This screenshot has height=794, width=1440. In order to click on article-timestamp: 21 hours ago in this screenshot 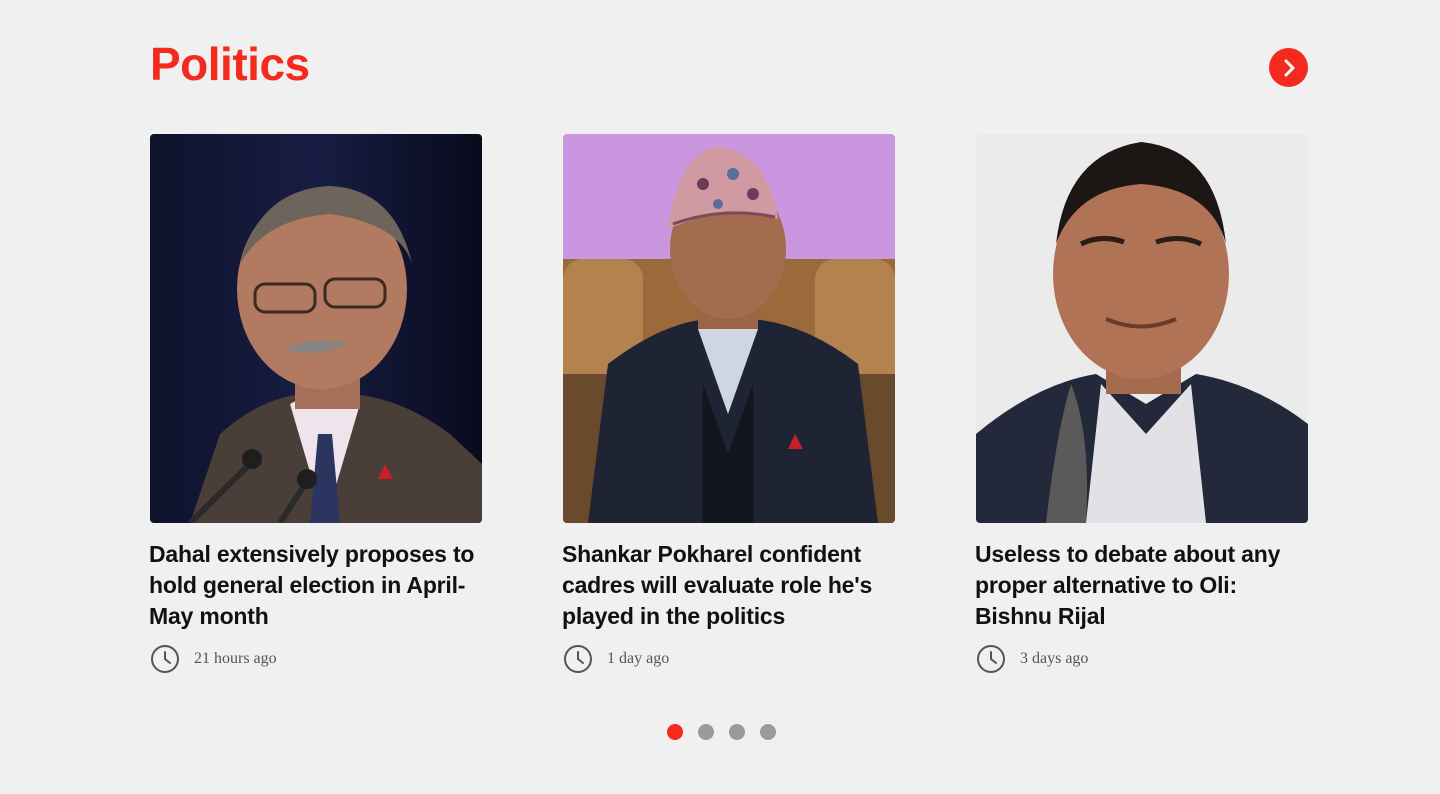, I will do `click(235, 658)`.